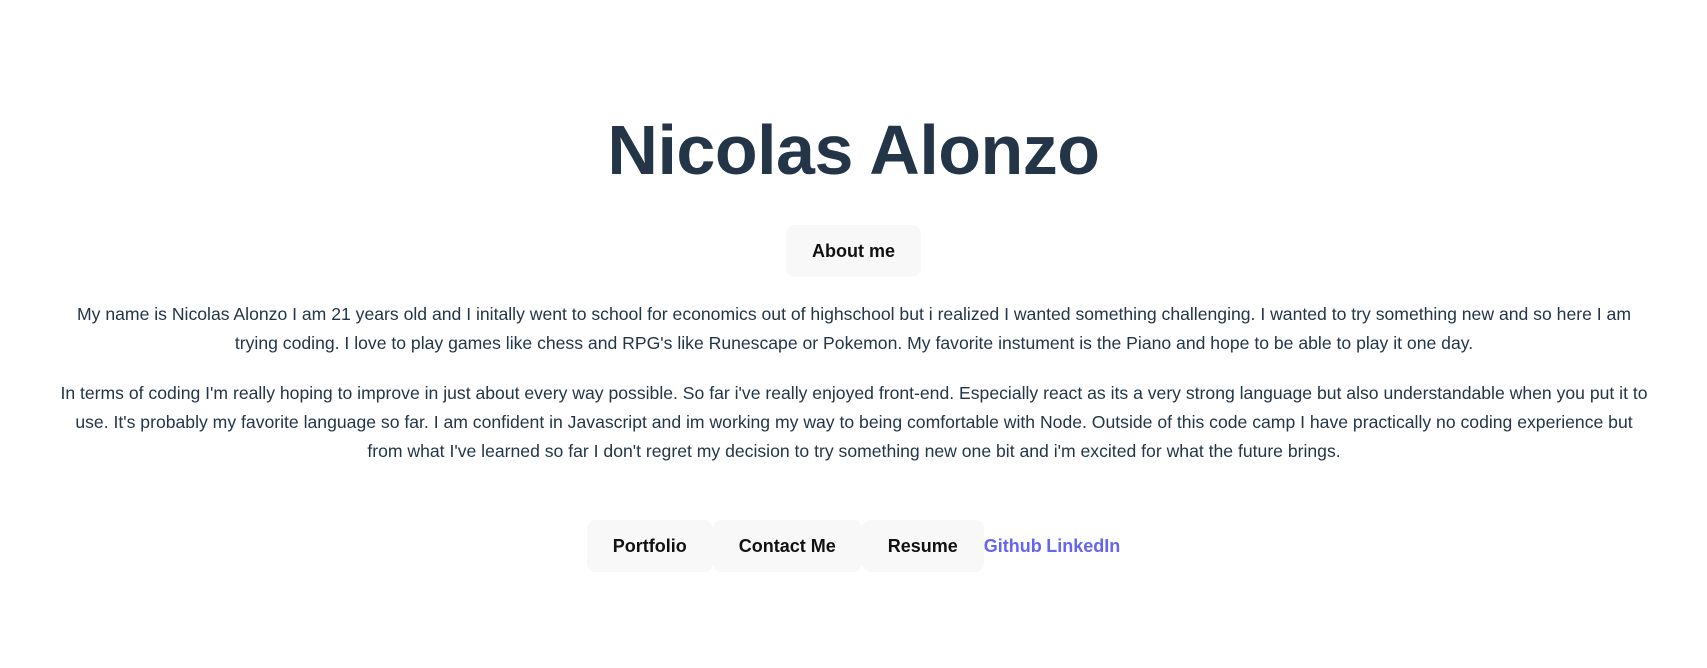 The width and height of the screenshot is (1707, 668). What do you see at coordinates (649, 546) in the screenshot?
I see `portfolio-button: Portfolio` at bounding box center [649, 546].